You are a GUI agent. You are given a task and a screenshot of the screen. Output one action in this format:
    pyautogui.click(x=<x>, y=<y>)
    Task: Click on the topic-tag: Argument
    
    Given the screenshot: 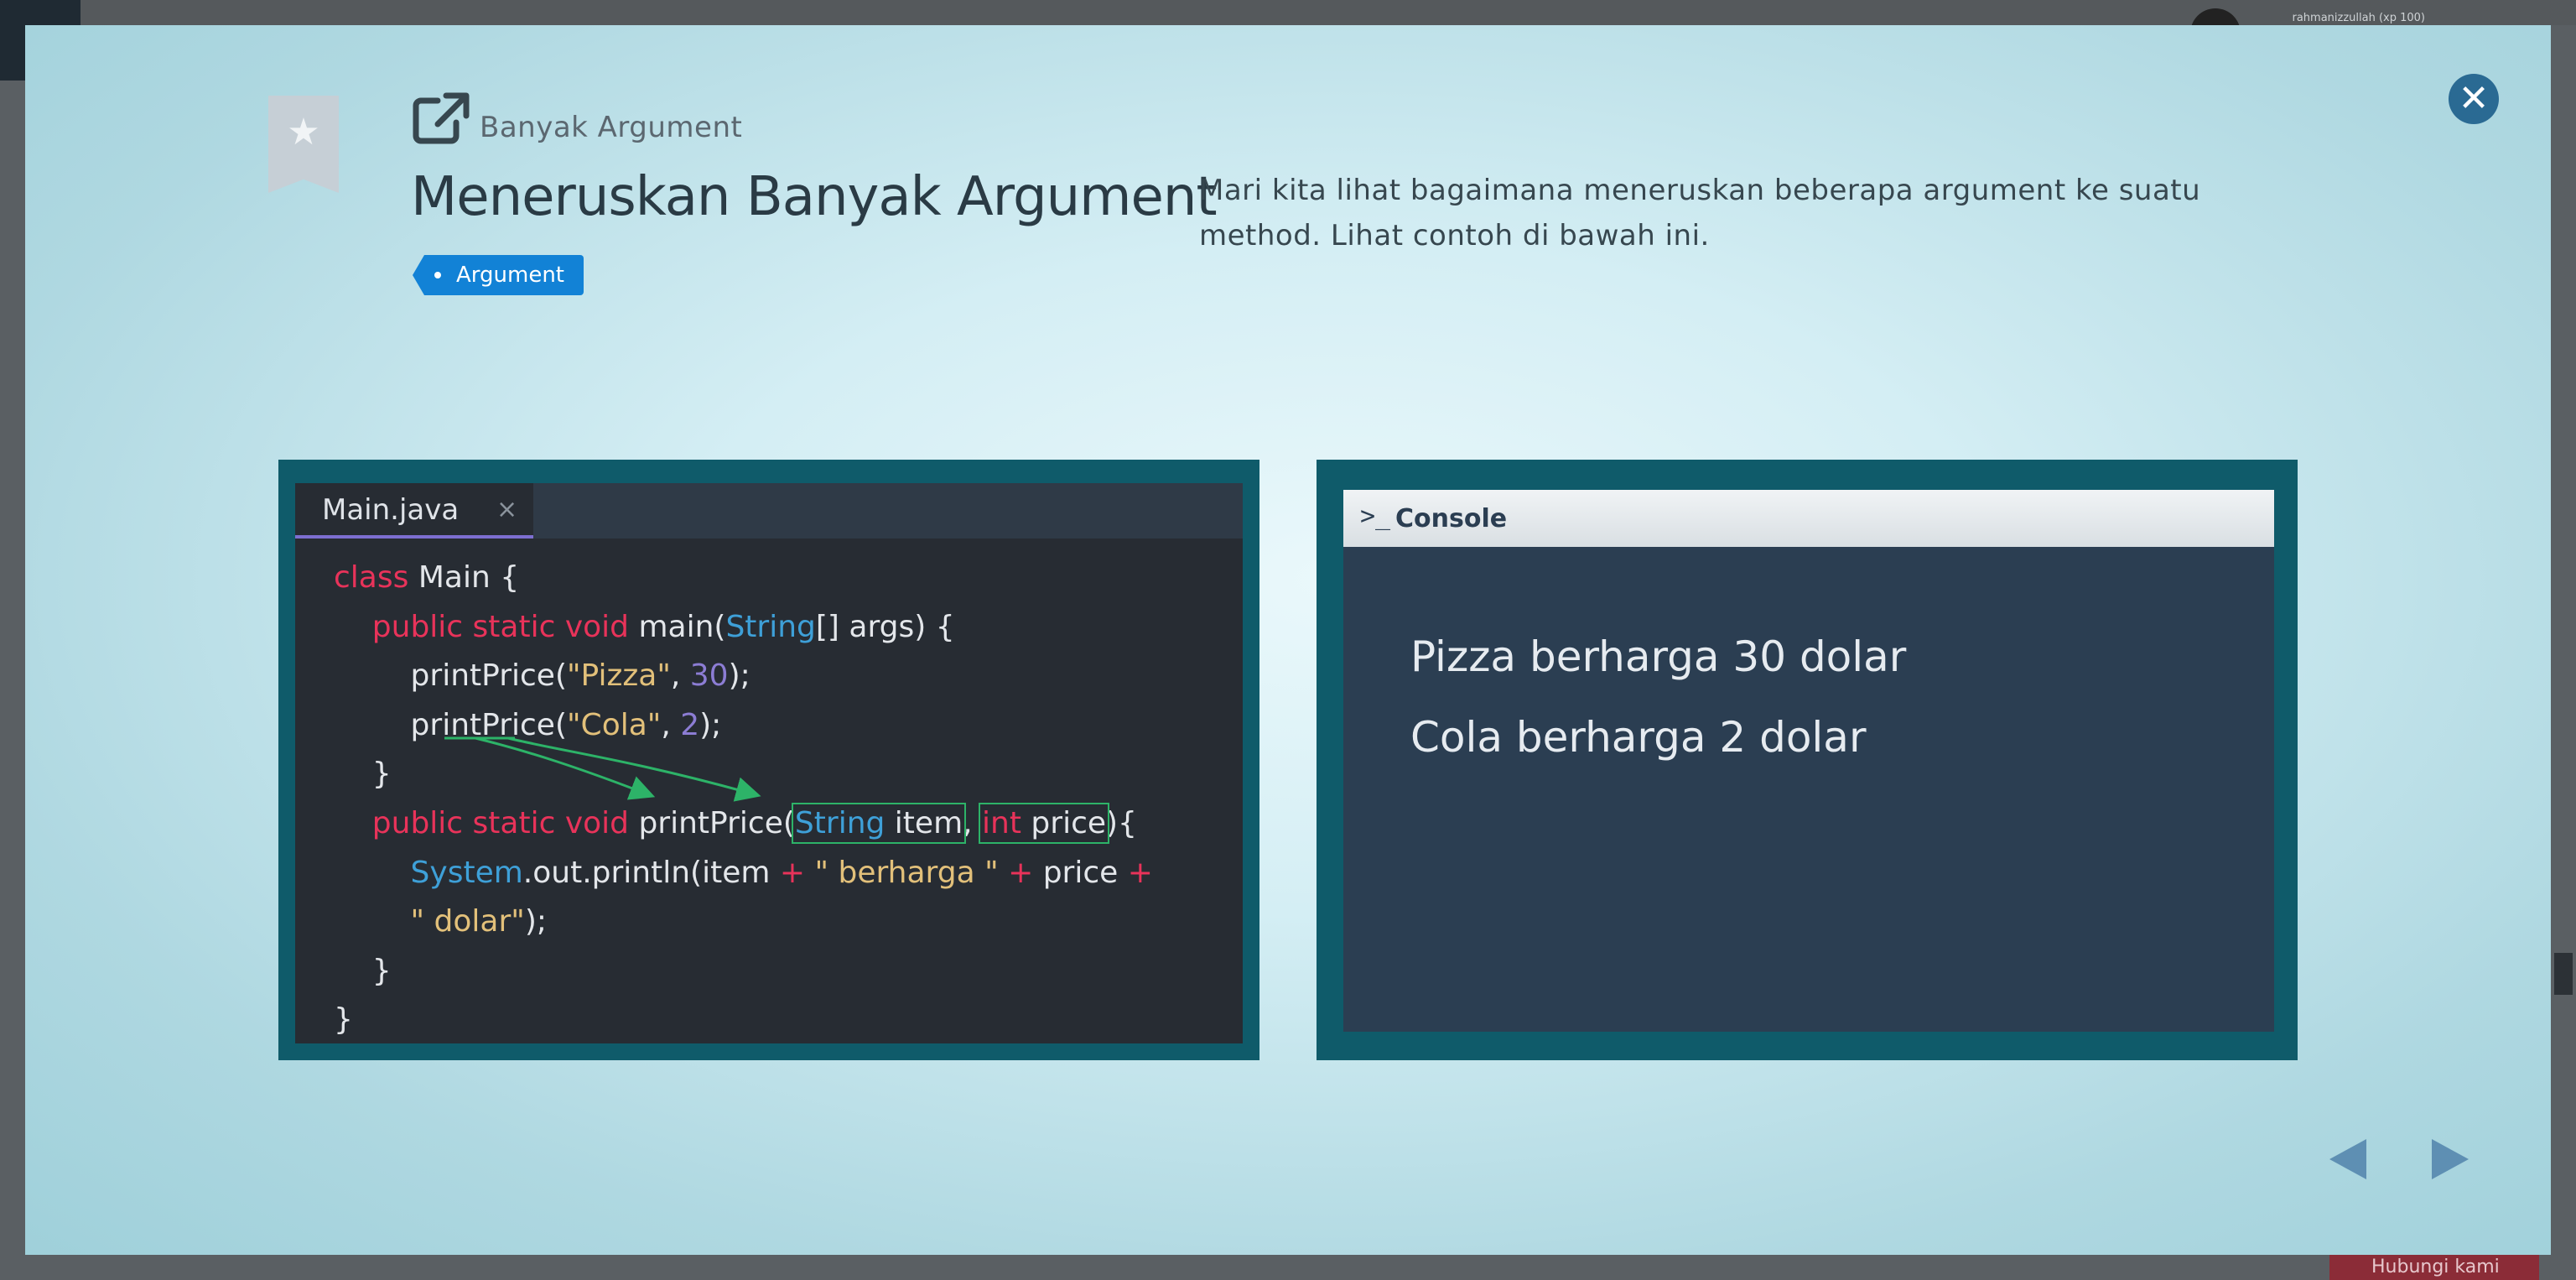 What is the action you would take?
    pyautogui.click(x=498, y=275)
    